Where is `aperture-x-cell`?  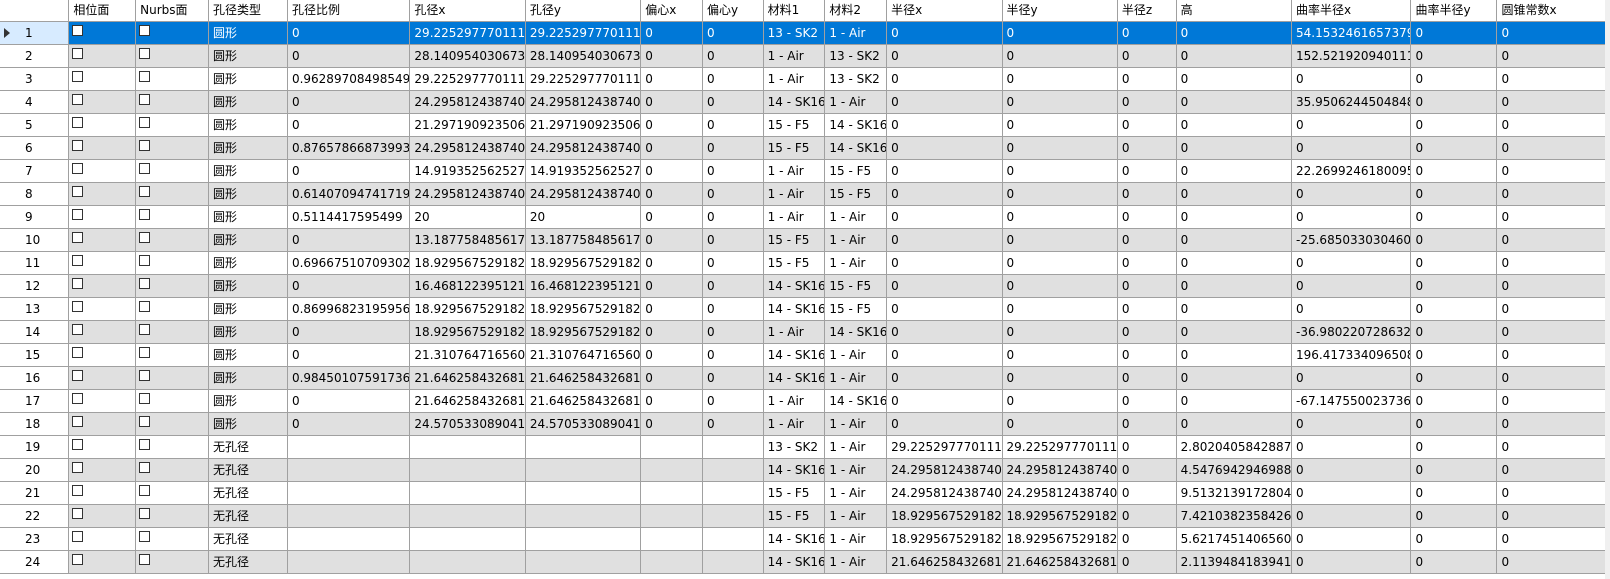 aperture-x-cell is located at coordinates (467, 493).